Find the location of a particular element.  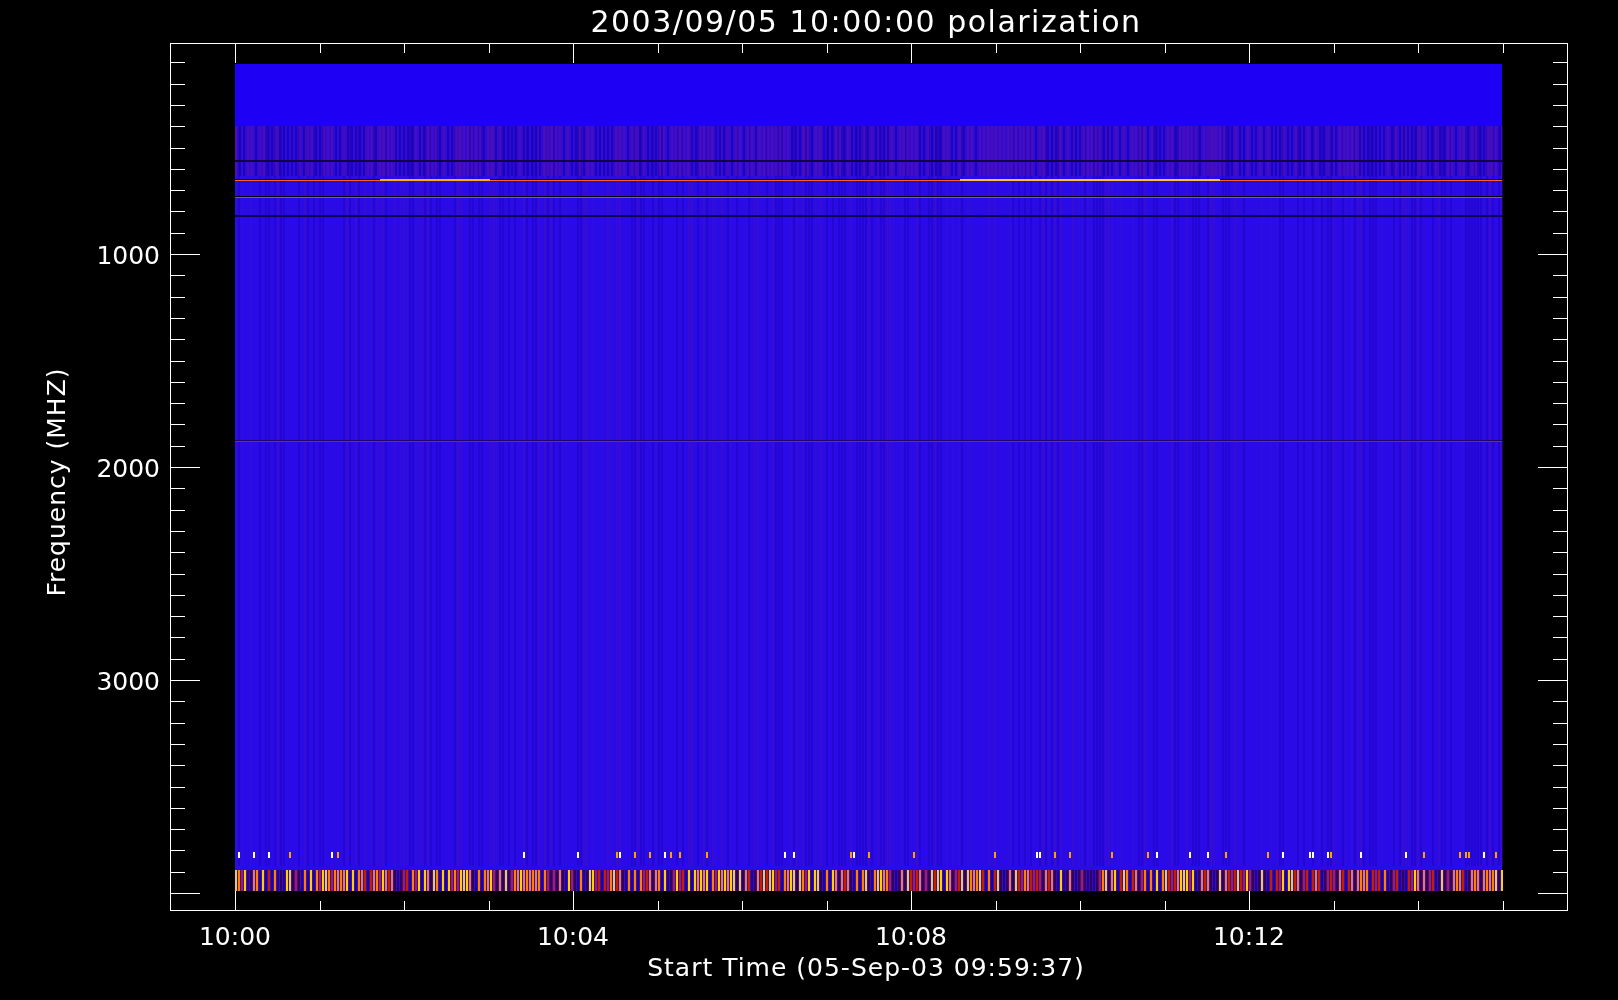

y-axis-label: Frequency (MHZ) is located at coordinates (56, 482).